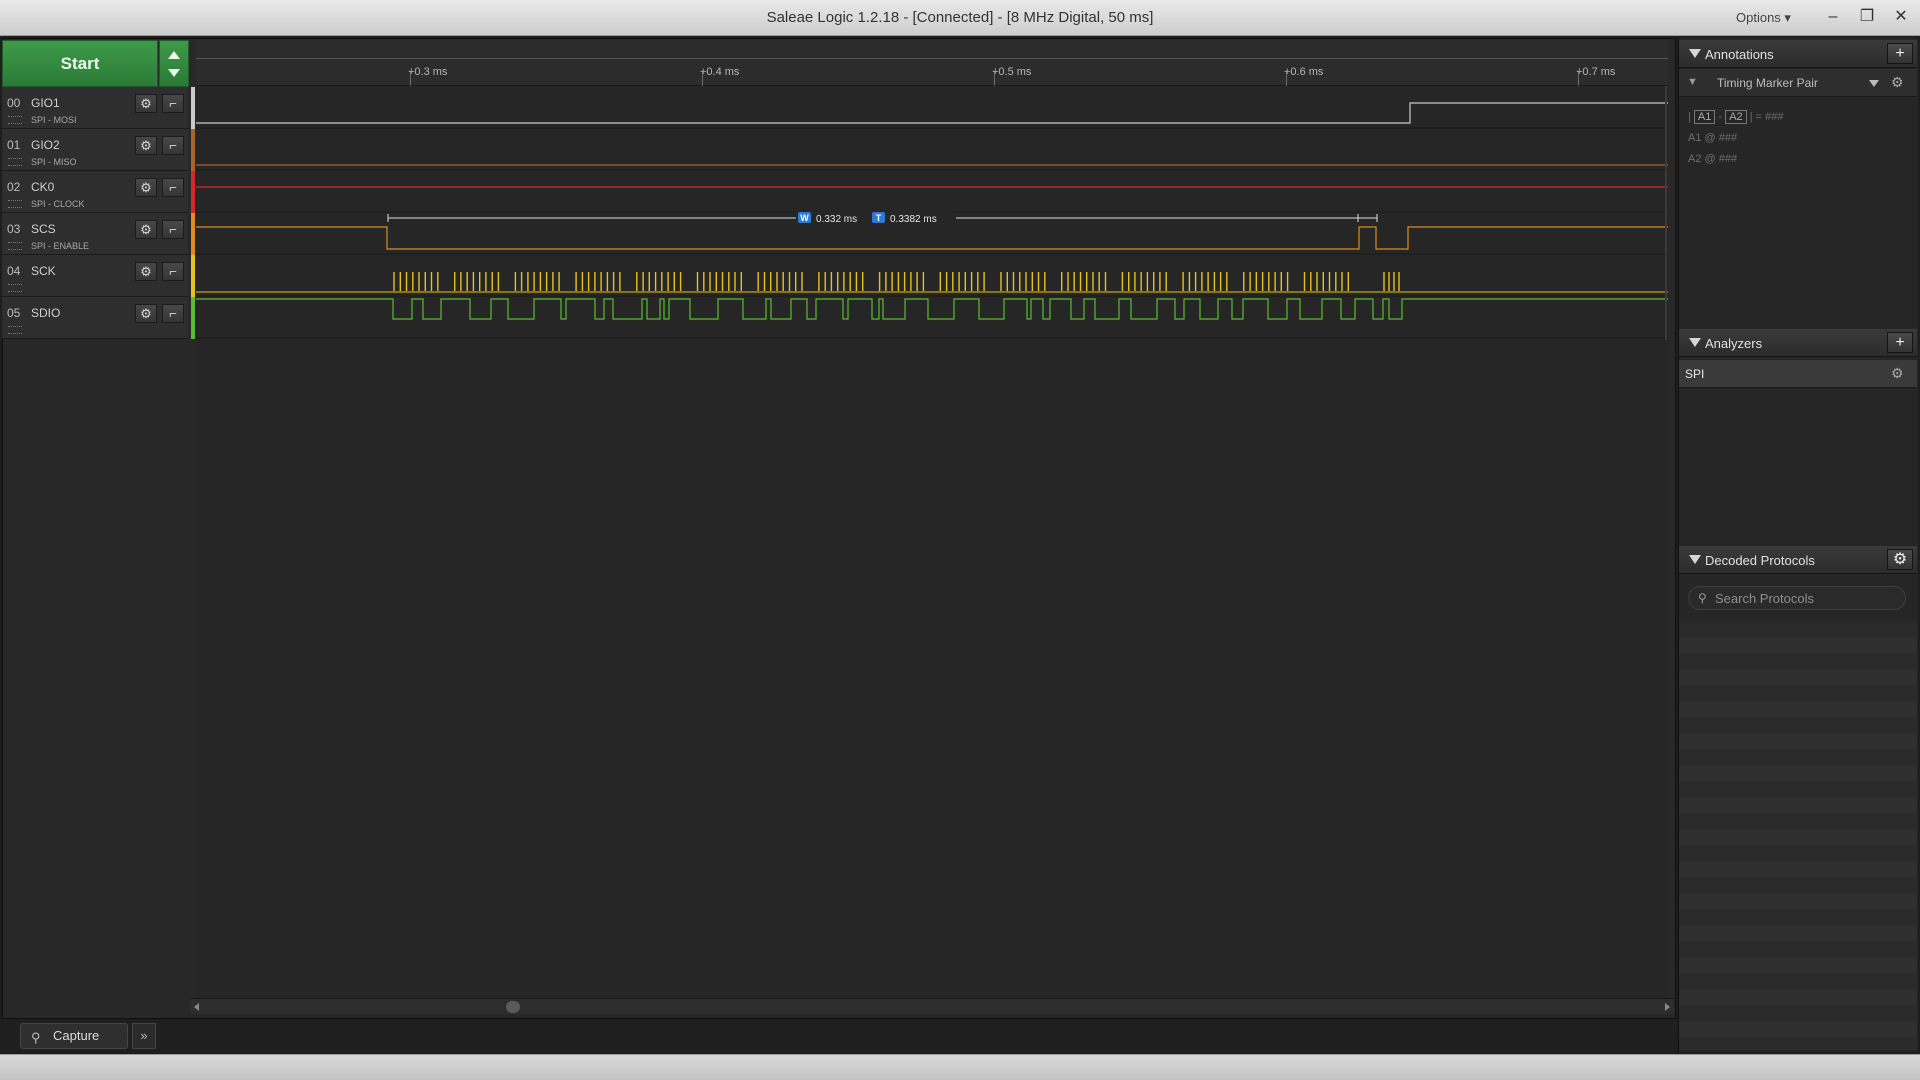  I want to click on close-icon: ✕, so click(1901, 17).